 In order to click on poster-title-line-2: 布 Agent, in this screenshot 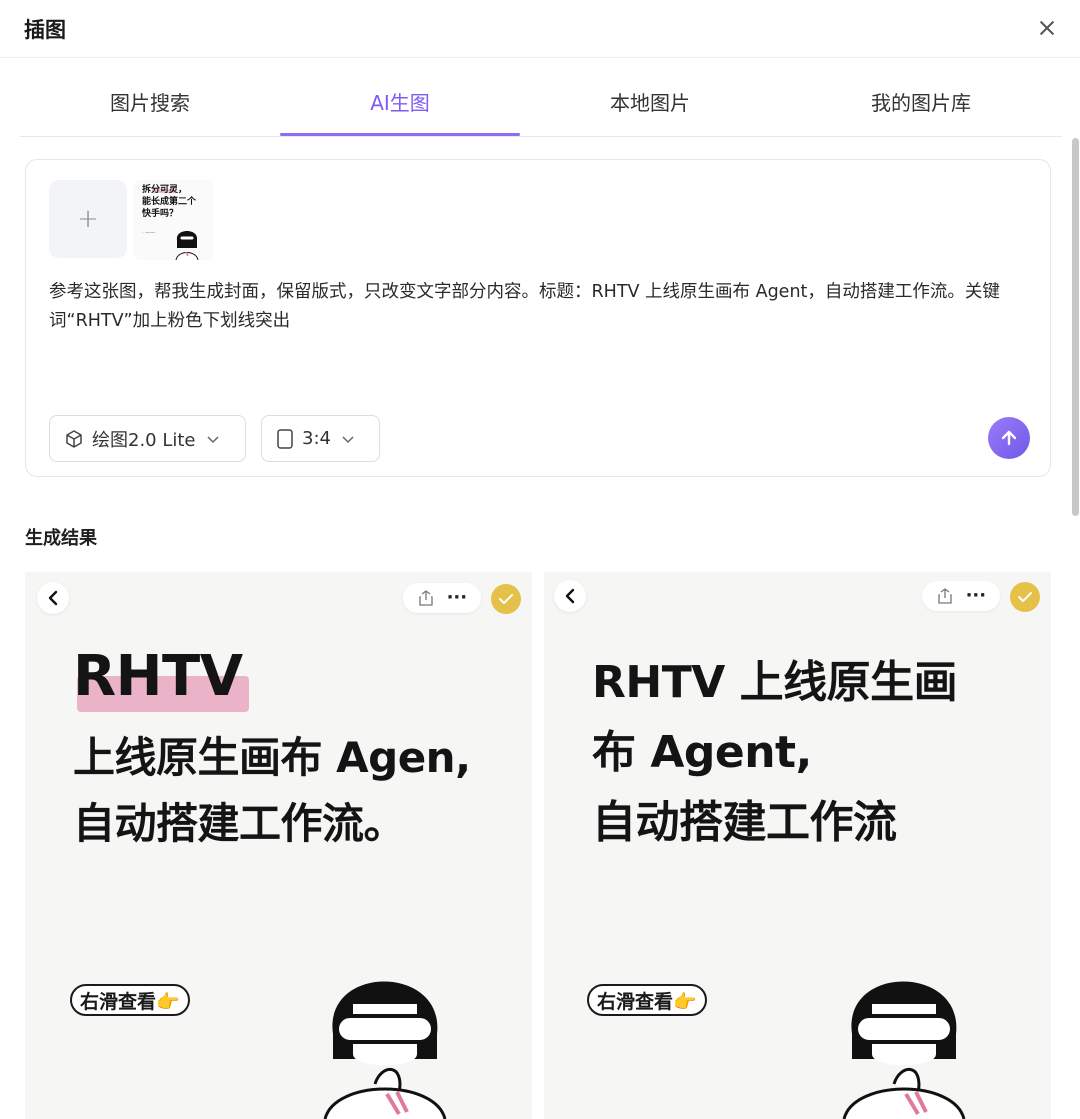, I will do `click(702, 752)`.